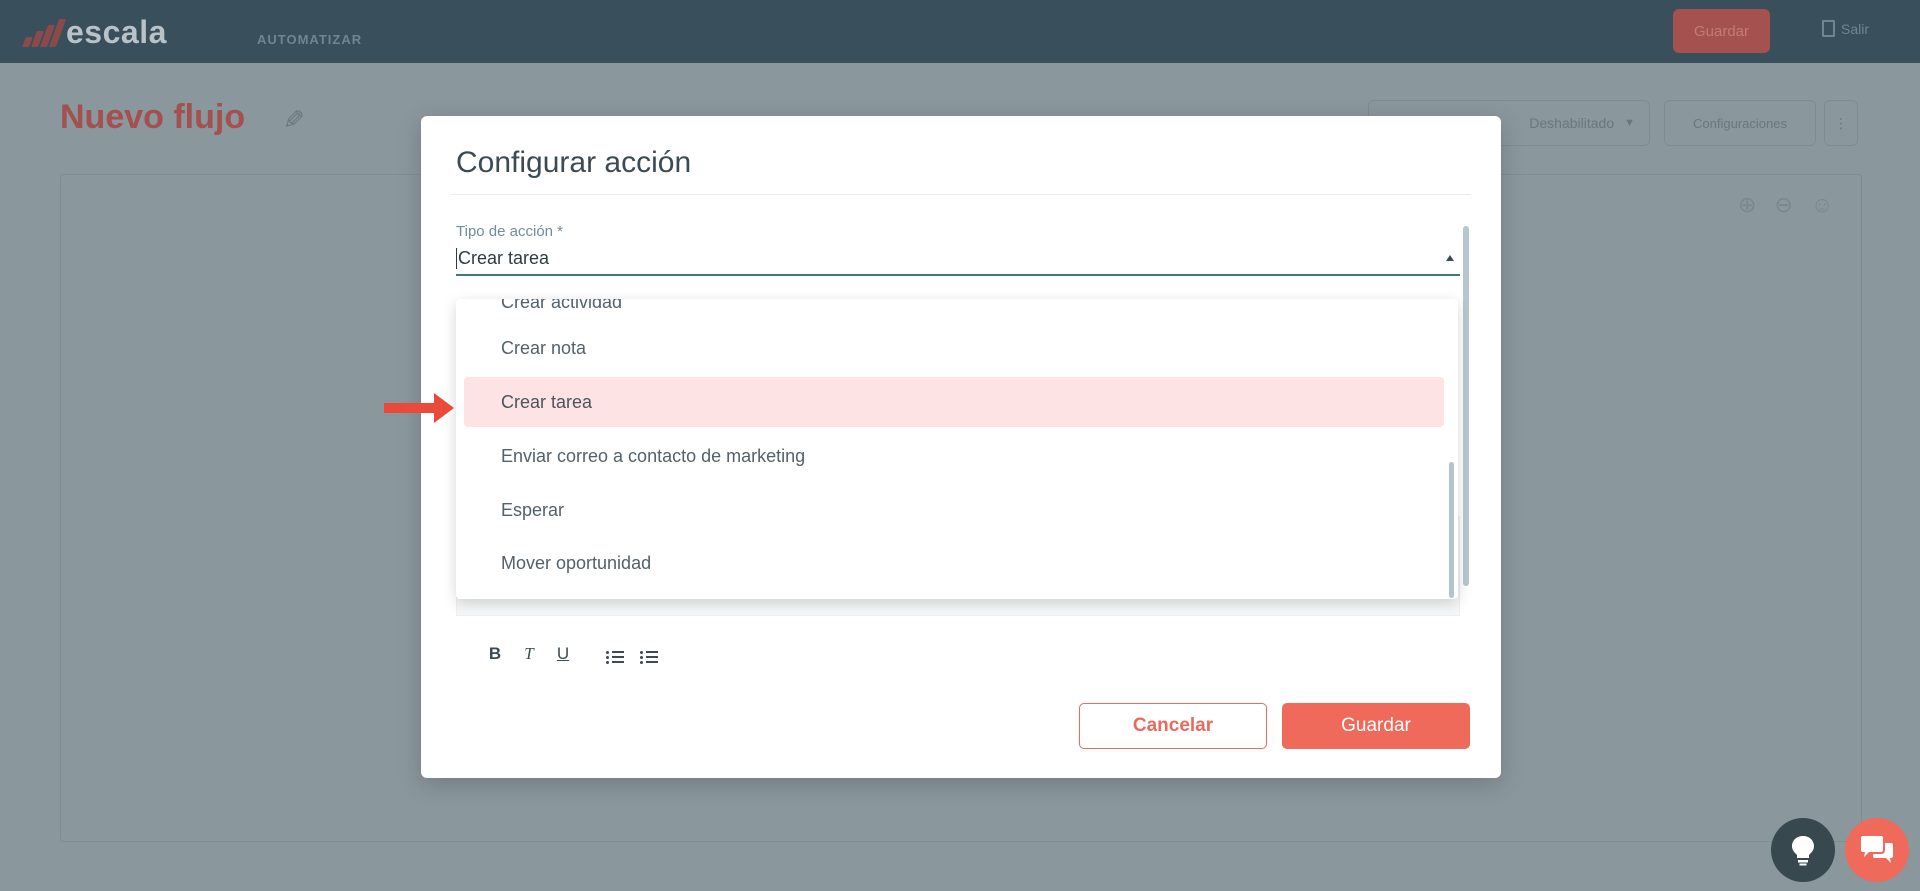 This screenshot has height=891, width=1920. I want to click on top-bar: escala AUTOMATIZAR Guardar Salir, so click(960, 31).